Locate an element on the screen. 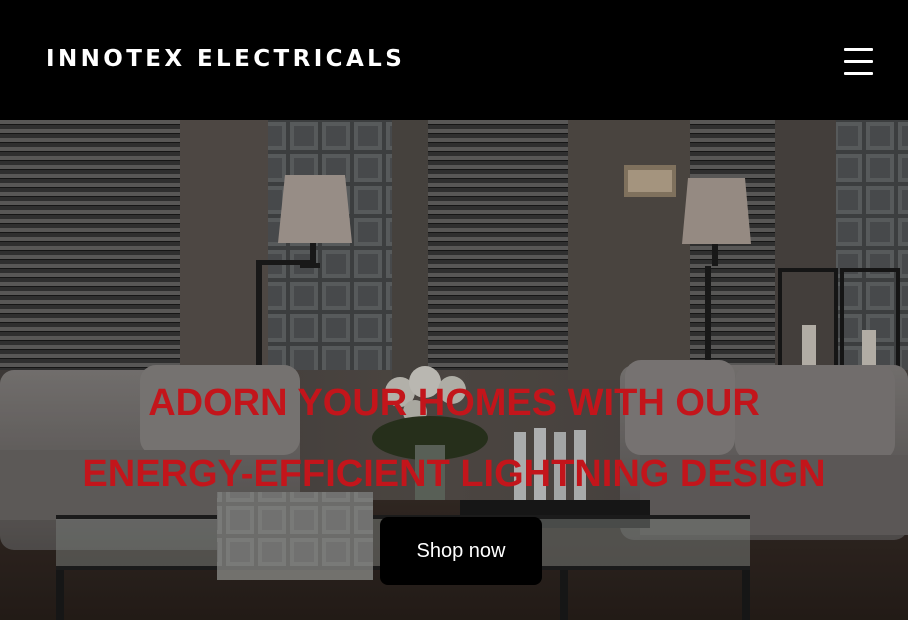 The width and height of the screenshot is (908, 620). hero-headline-line1: ADORN YOUR HOMES WITH OUR is located at coordinates (454, 403).